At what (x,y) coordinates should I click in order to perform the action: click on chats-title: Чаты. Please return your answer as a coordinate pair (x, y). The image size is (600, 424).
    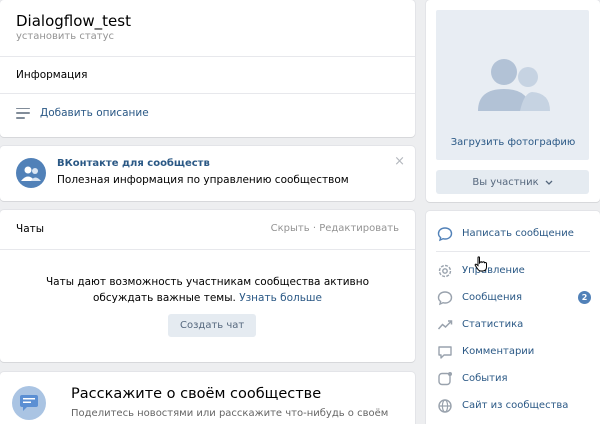
    Looking at the image, I should click on (30, 229).